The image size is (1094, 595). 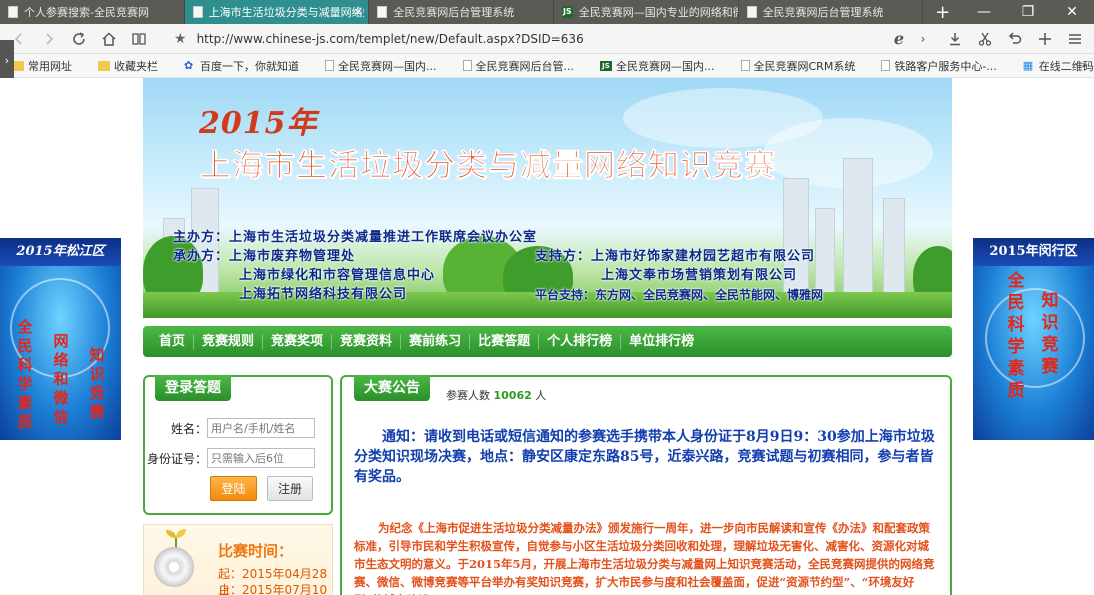 What do you see at coordinates (541, 395) in the screenshot?
I see `participant-unit: 人` at bounding box center [541, 395].